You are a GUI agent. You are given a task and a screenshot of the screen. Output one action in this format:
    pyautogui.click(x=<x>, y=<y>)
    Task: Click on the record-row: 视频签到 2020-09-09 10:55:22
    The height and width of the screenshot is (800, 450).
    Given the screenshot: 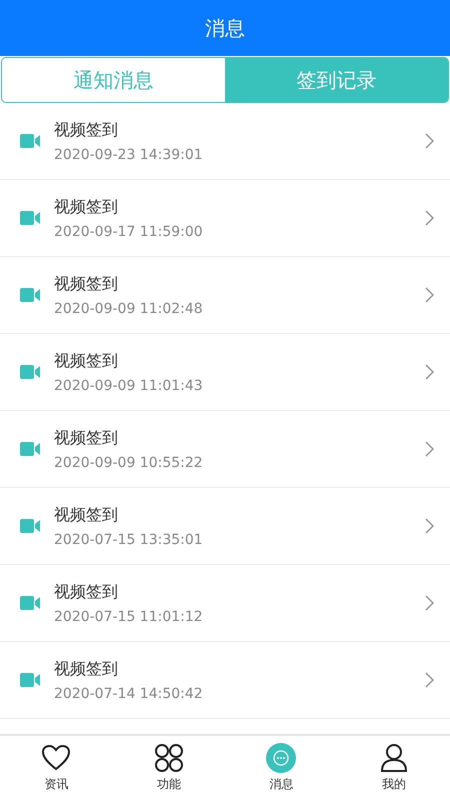 What is the action you would take?
    pyautogui.click(x=225, y=449)
    